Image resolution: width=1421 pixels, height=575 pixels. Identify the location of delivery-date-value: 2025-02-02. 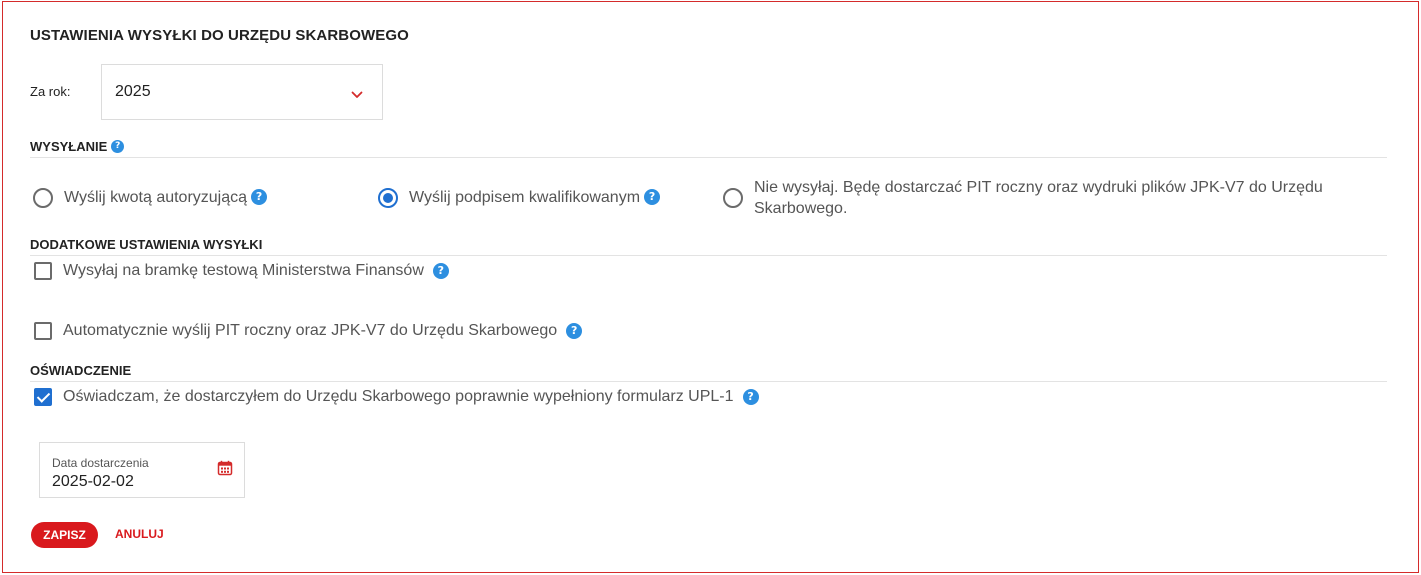
(93, 481).